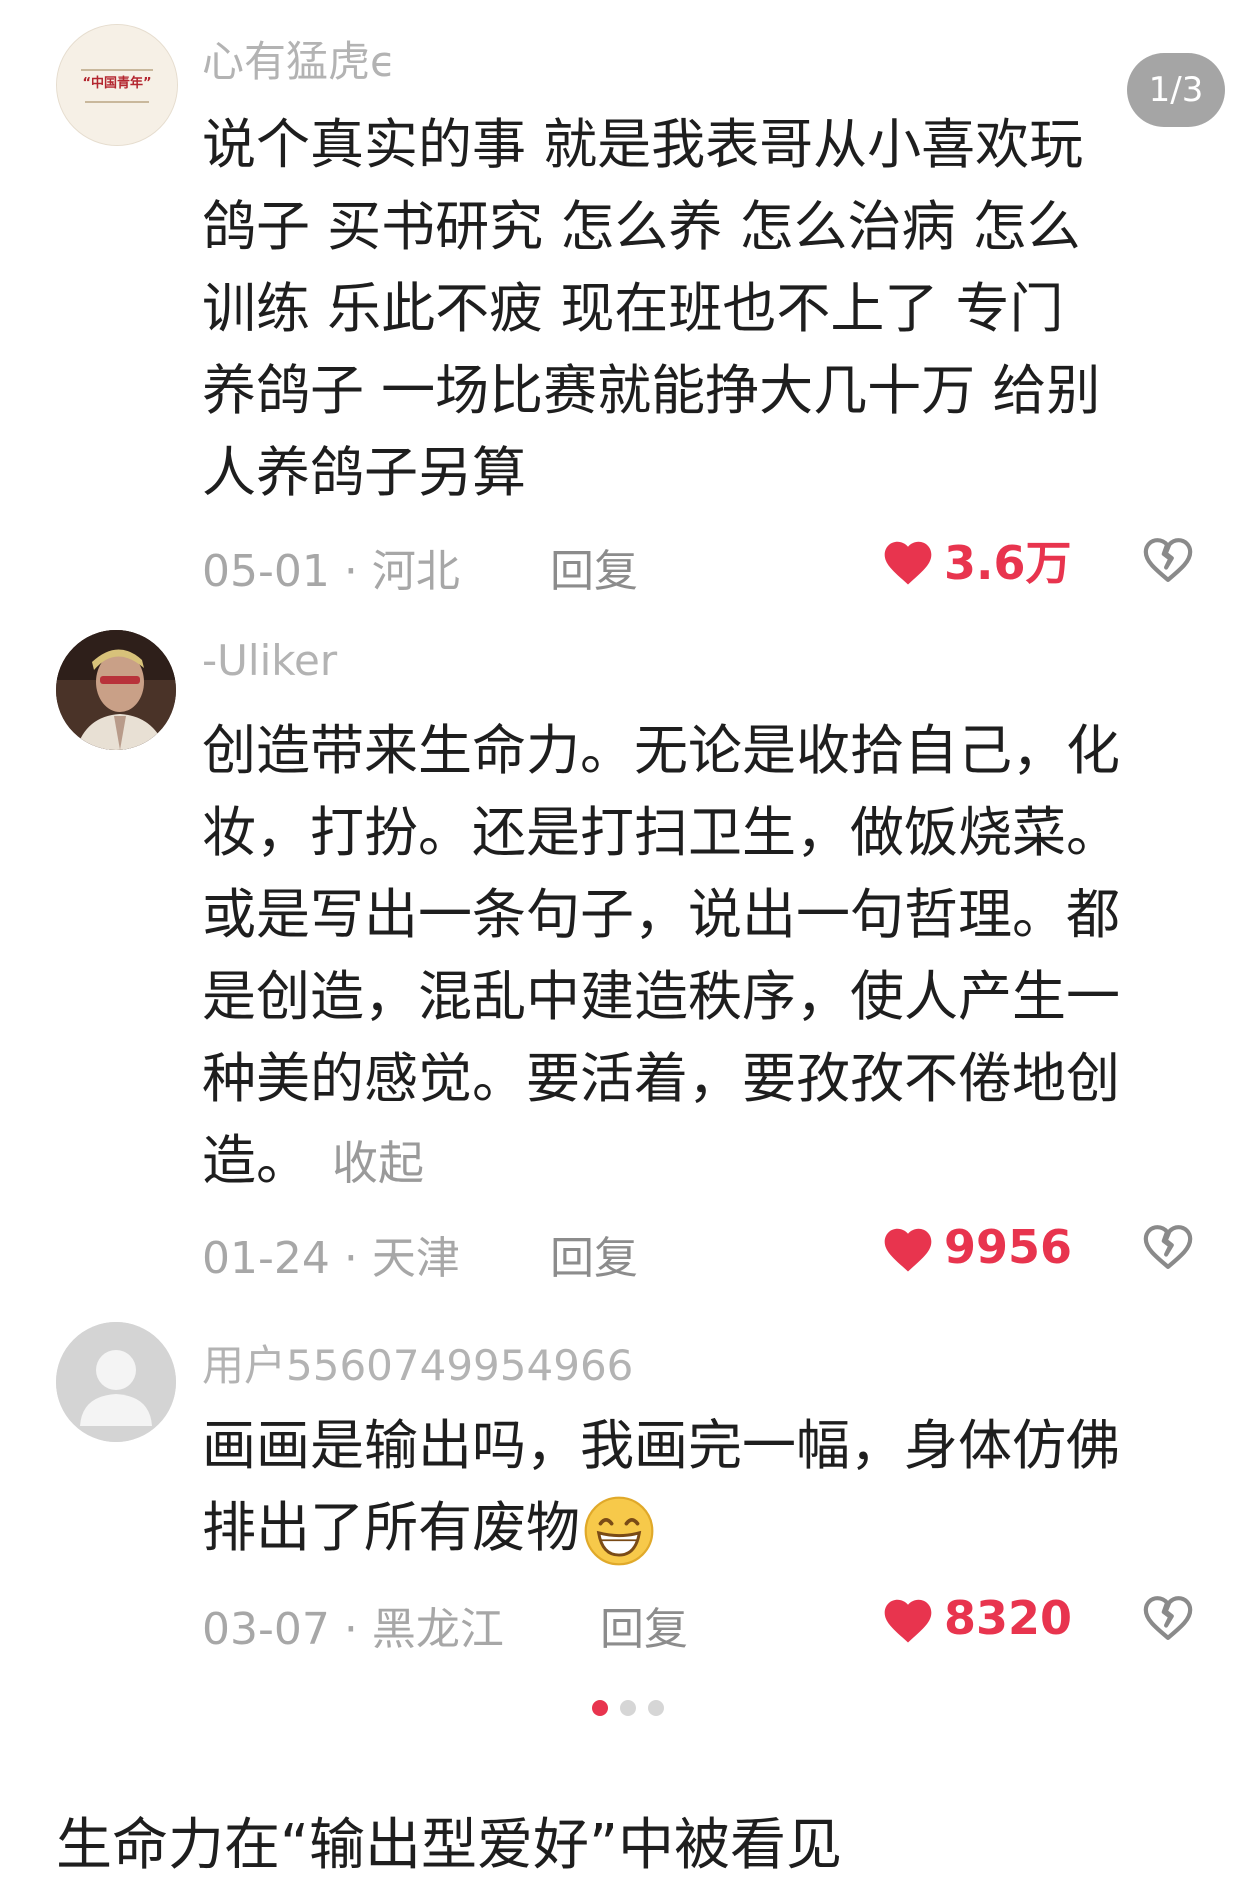  I want to click on username: 用户5560749954966, so click(417, 1362).